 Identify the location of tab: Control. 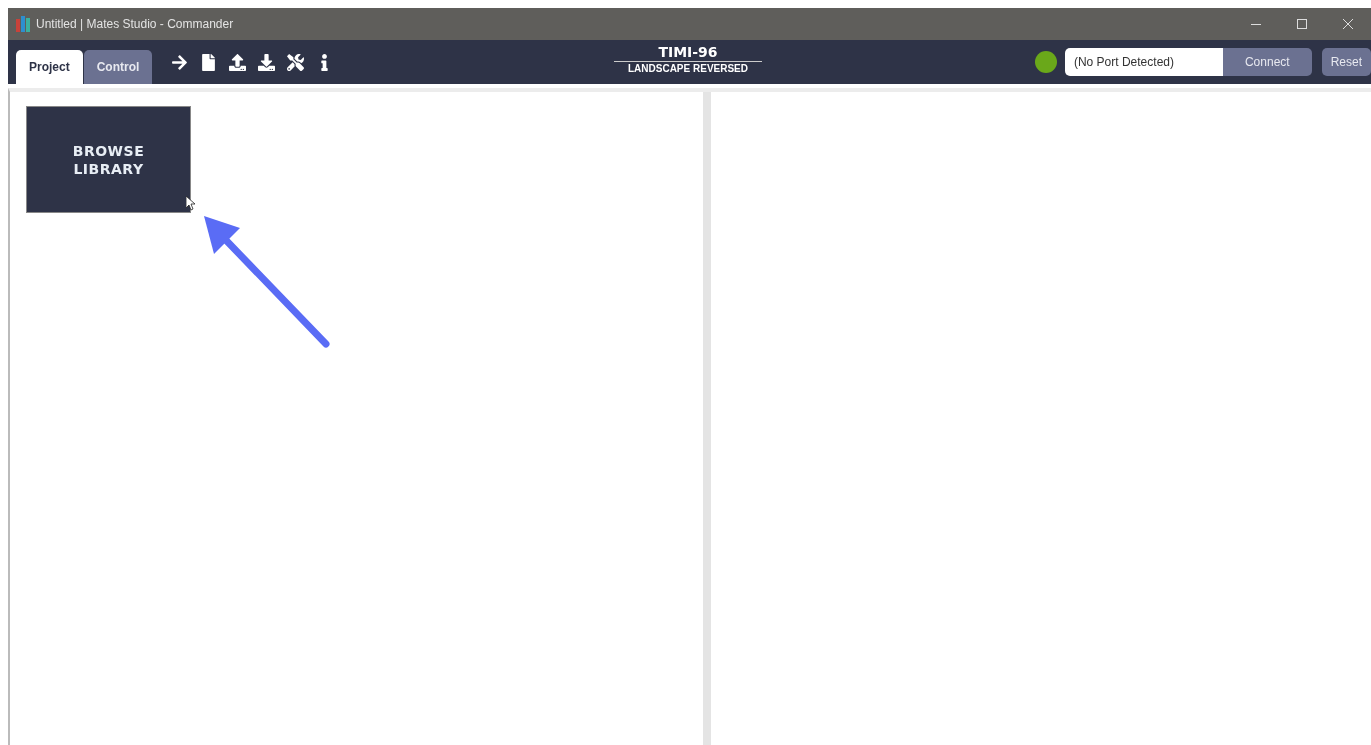
(118, 67).